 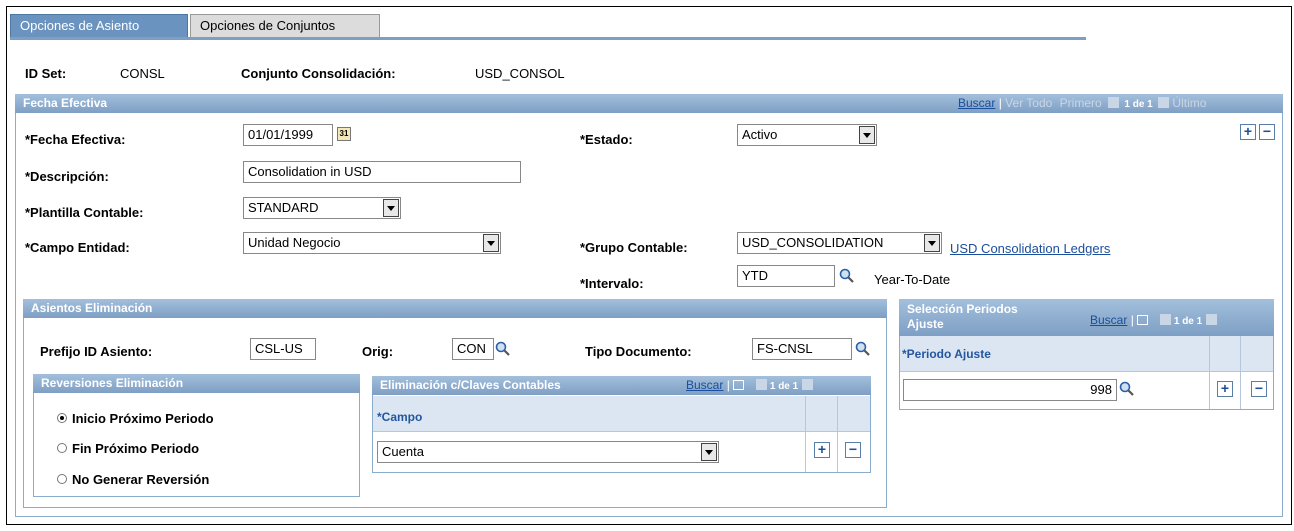 I want to click on usd-consolidation-ledgers-link: USD Consolidation Ledgers, so click(x=1030, y=248).